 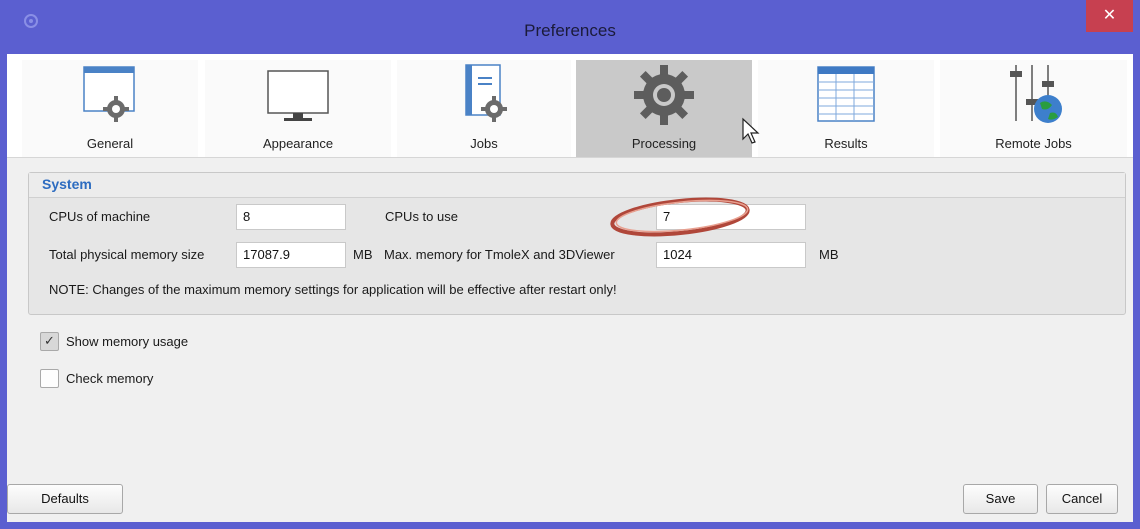 I want to click on check-memory-label: Check memory, so click(x=110, y=378).